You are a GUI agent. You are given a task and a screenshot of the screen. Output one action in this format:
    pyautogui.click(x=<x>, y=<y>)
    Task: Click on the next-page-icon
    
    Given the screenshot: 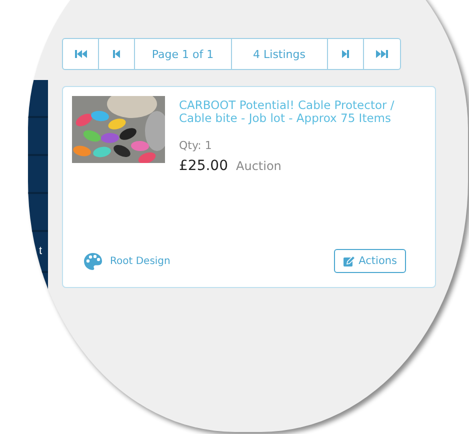 What is the action you would take?
    pyautogui.click(x=345, y=54)
    